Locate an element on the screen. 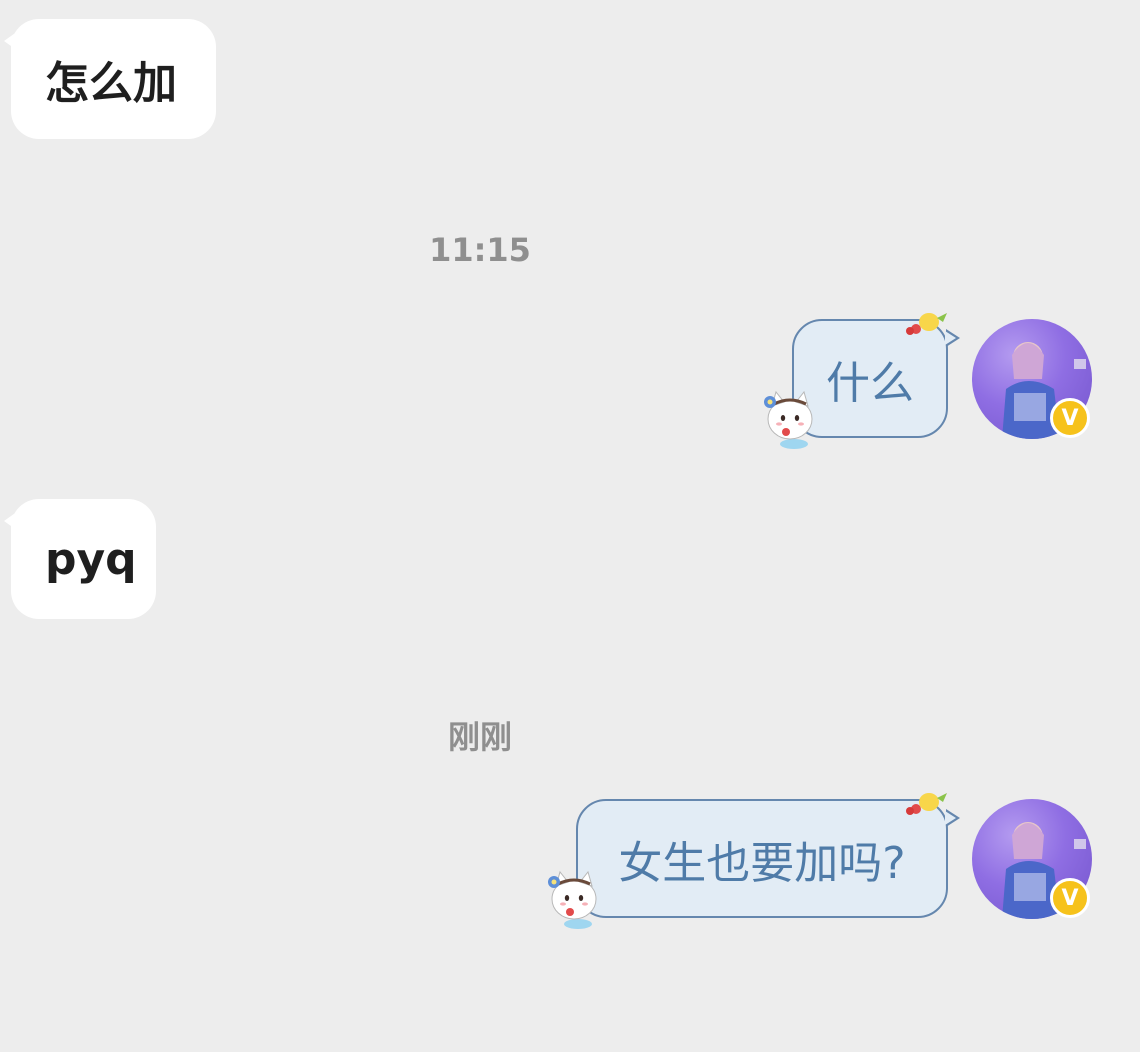  incoming-message-bubble: 怎么加 is located at coordinates (110, 79).